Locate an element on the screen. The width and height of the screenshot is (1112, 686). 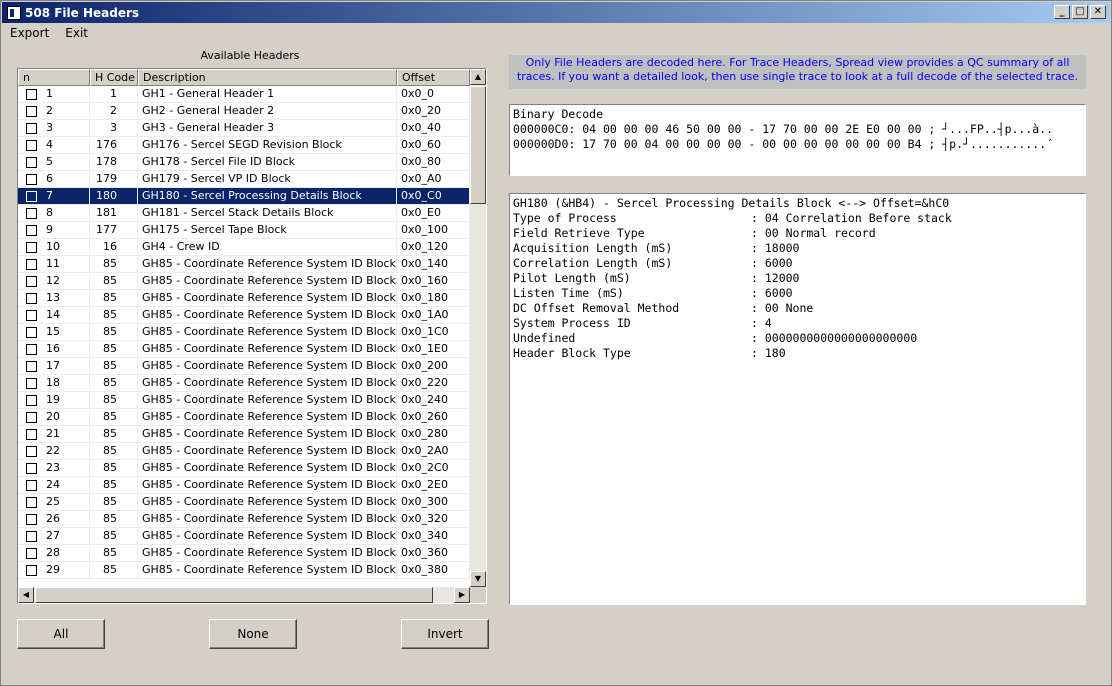
field-value: : 6000 is located at coordinates (772, 293).